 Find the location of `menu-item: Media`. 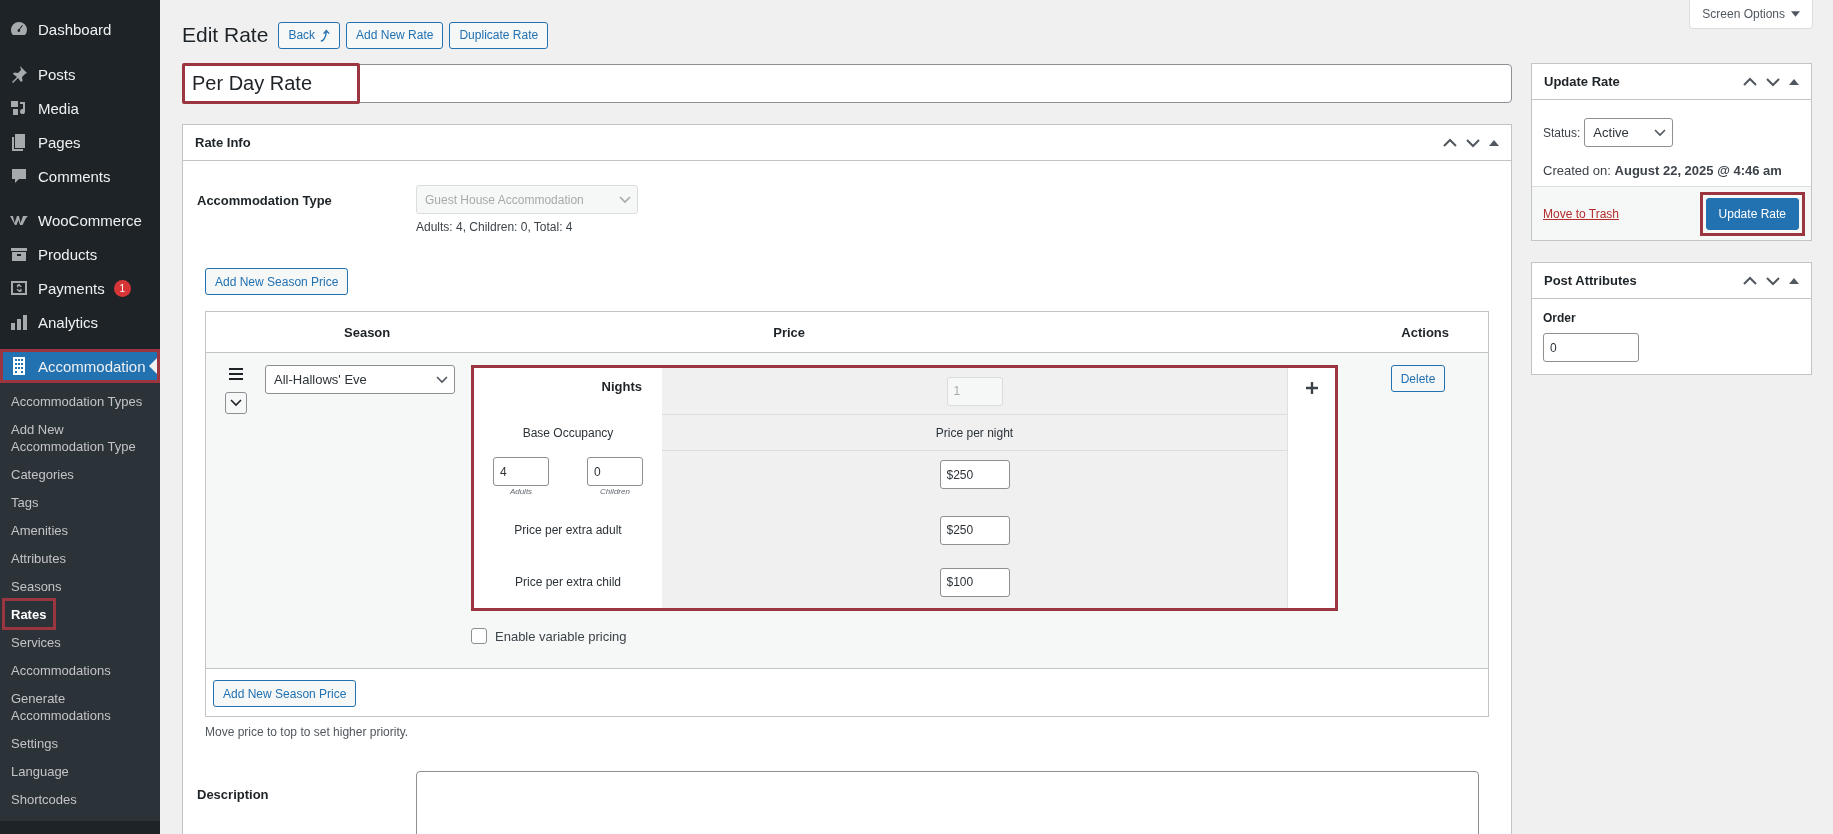

menu-item: Media is located at coordinates (80, 108).